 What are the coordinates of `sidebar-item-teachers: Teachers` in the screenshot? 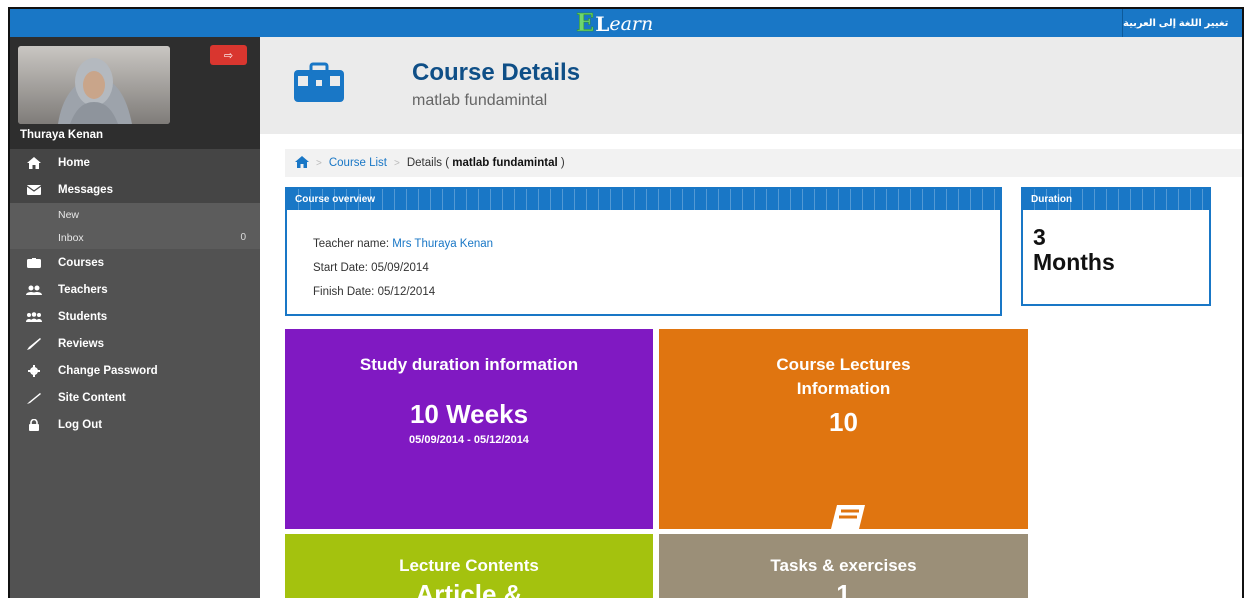 It's located at (135, 289).